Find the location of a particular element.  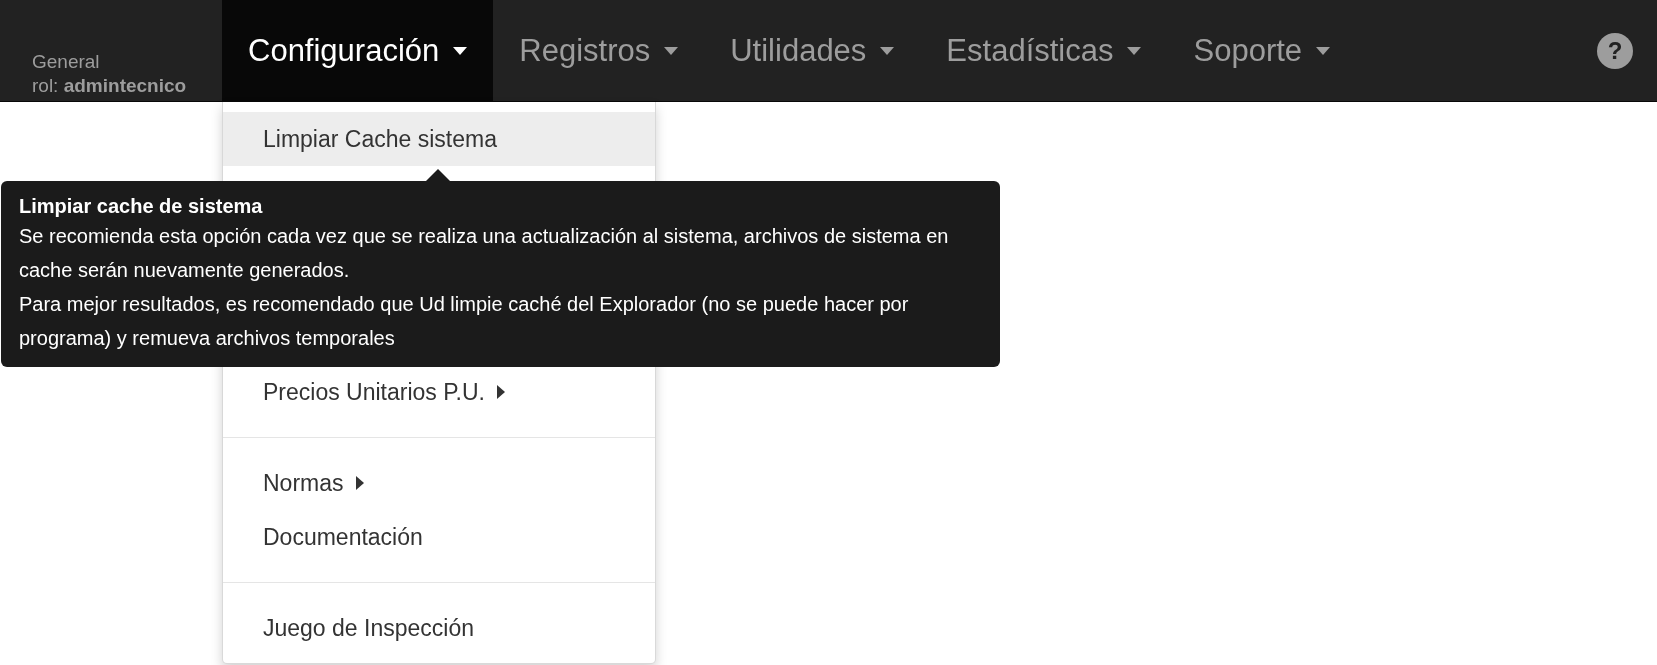

menu-item: Precios Unitarios P.U. is located at coordinates (439, 392).